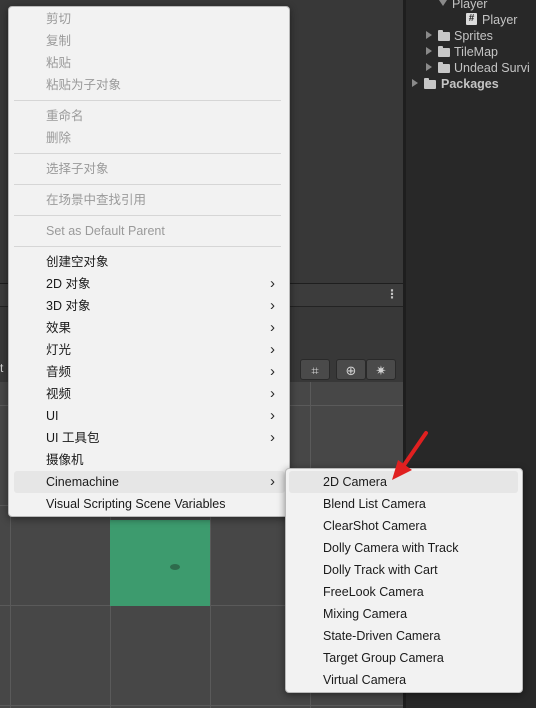 This screenshot has width=536, height=708. I want to click on grid-snap-button: ⌗, so click(315, 369).